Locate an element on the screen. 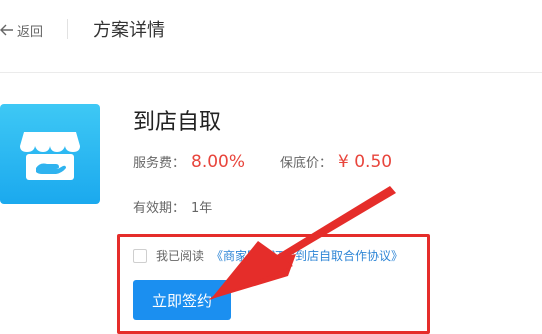 Image resolution: width=542 pixels, height=334 pixels. back-button: 返回 is located at coordinates (21, 30).